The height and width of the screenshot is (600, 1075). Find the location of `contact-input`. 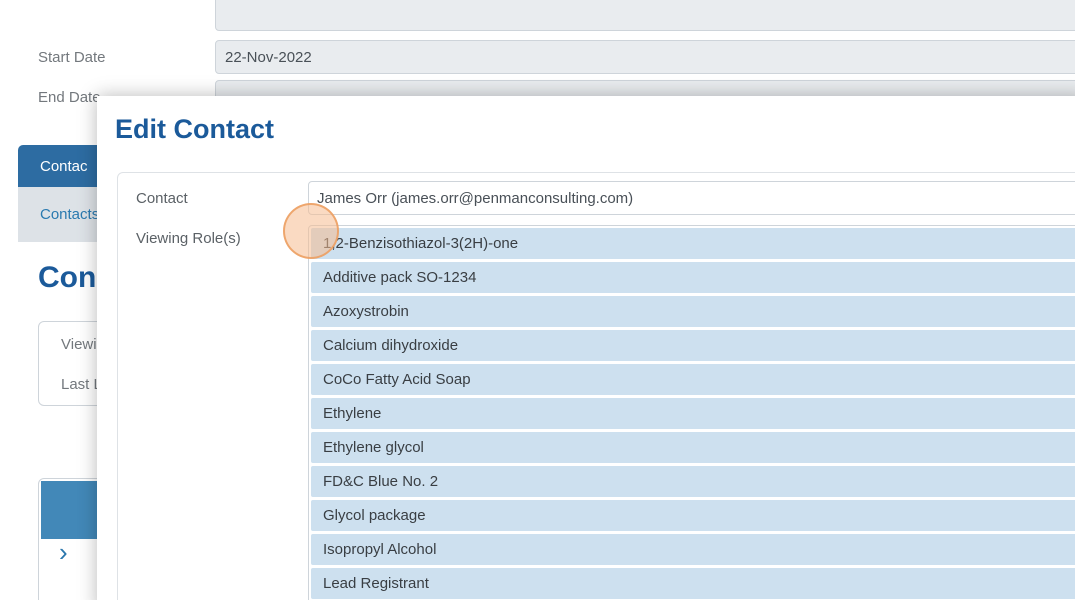

contact-input is located at coordinates (691, 198).